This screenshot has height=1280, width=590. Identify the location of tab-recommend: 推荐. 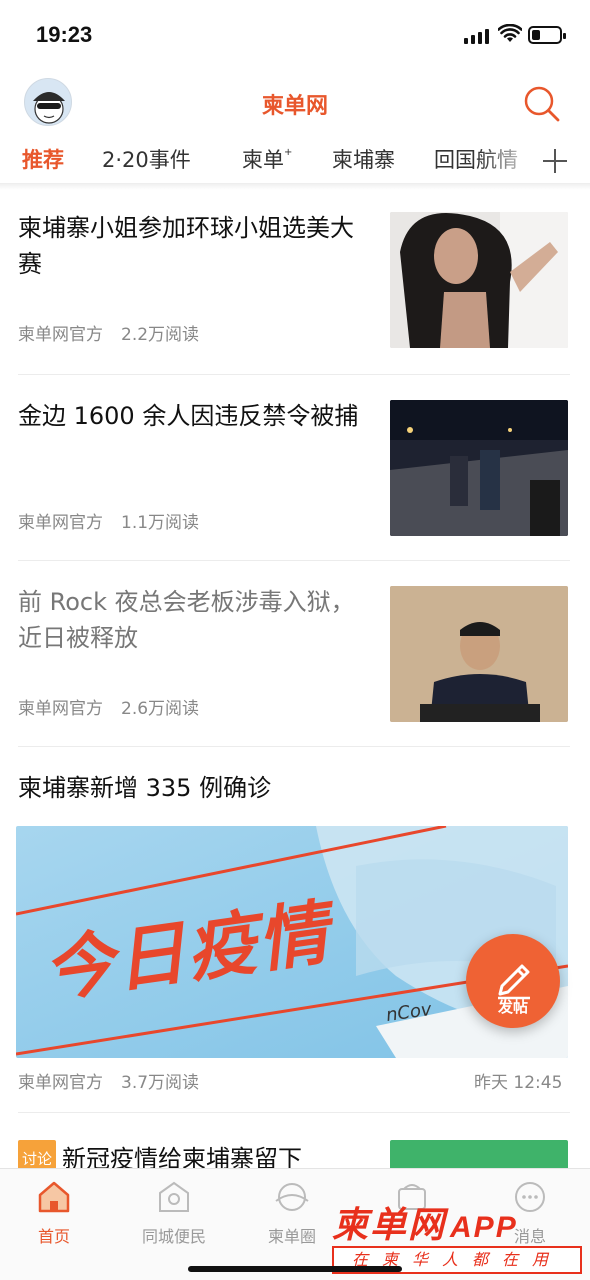
(43, 159).